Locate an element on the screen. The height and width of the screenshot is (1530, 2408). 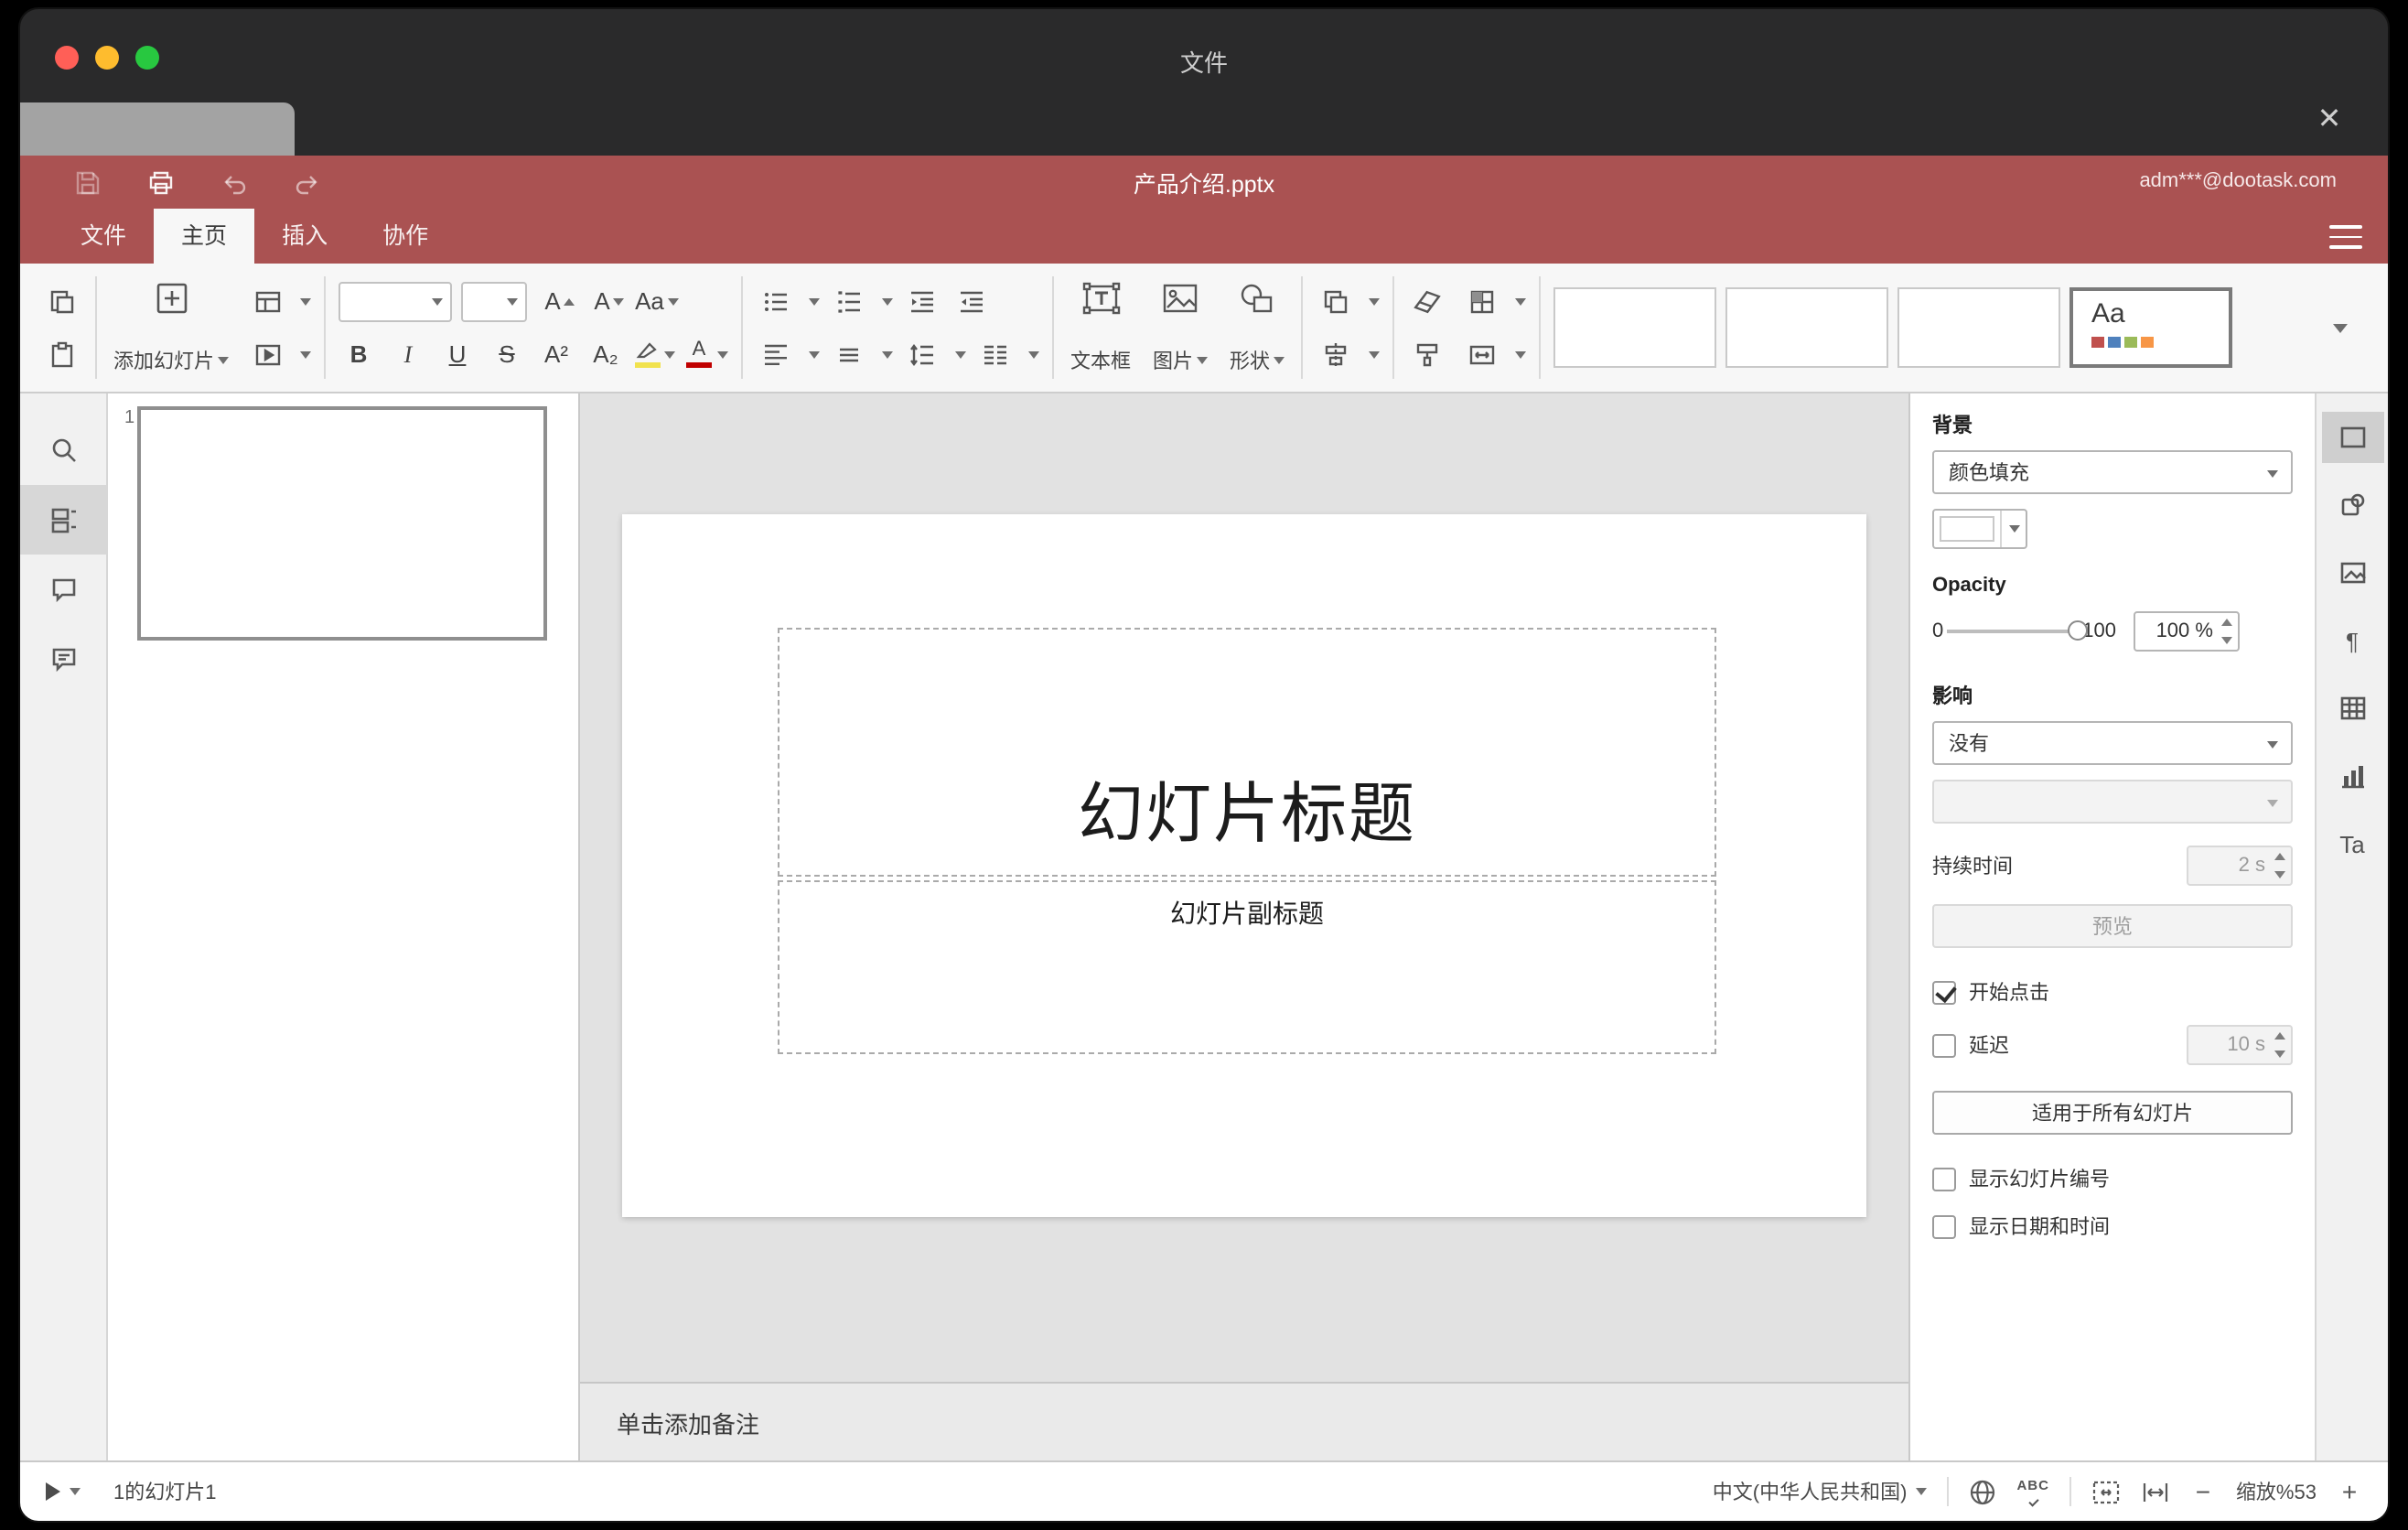
zoom-level: 缩放%53 is located at coordinates (2276, 1491).